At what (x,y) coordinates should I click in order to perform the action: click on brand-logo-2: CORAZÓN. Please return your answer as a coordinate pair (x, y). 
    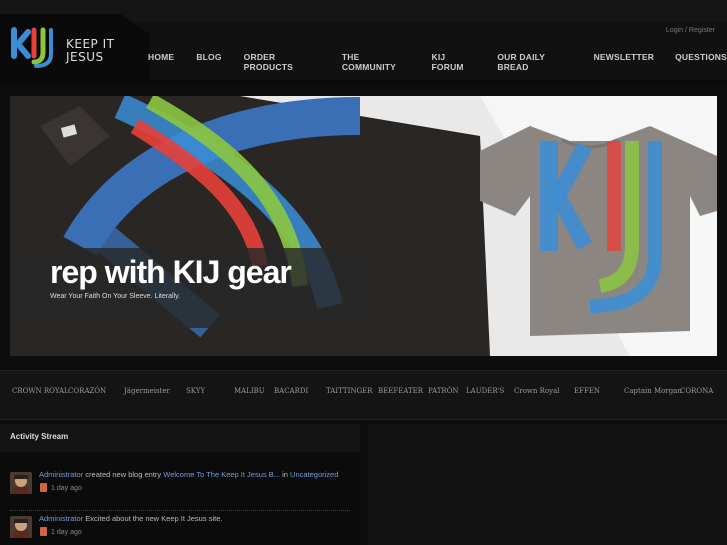
    Looking at the image, I should click on (87, 391).